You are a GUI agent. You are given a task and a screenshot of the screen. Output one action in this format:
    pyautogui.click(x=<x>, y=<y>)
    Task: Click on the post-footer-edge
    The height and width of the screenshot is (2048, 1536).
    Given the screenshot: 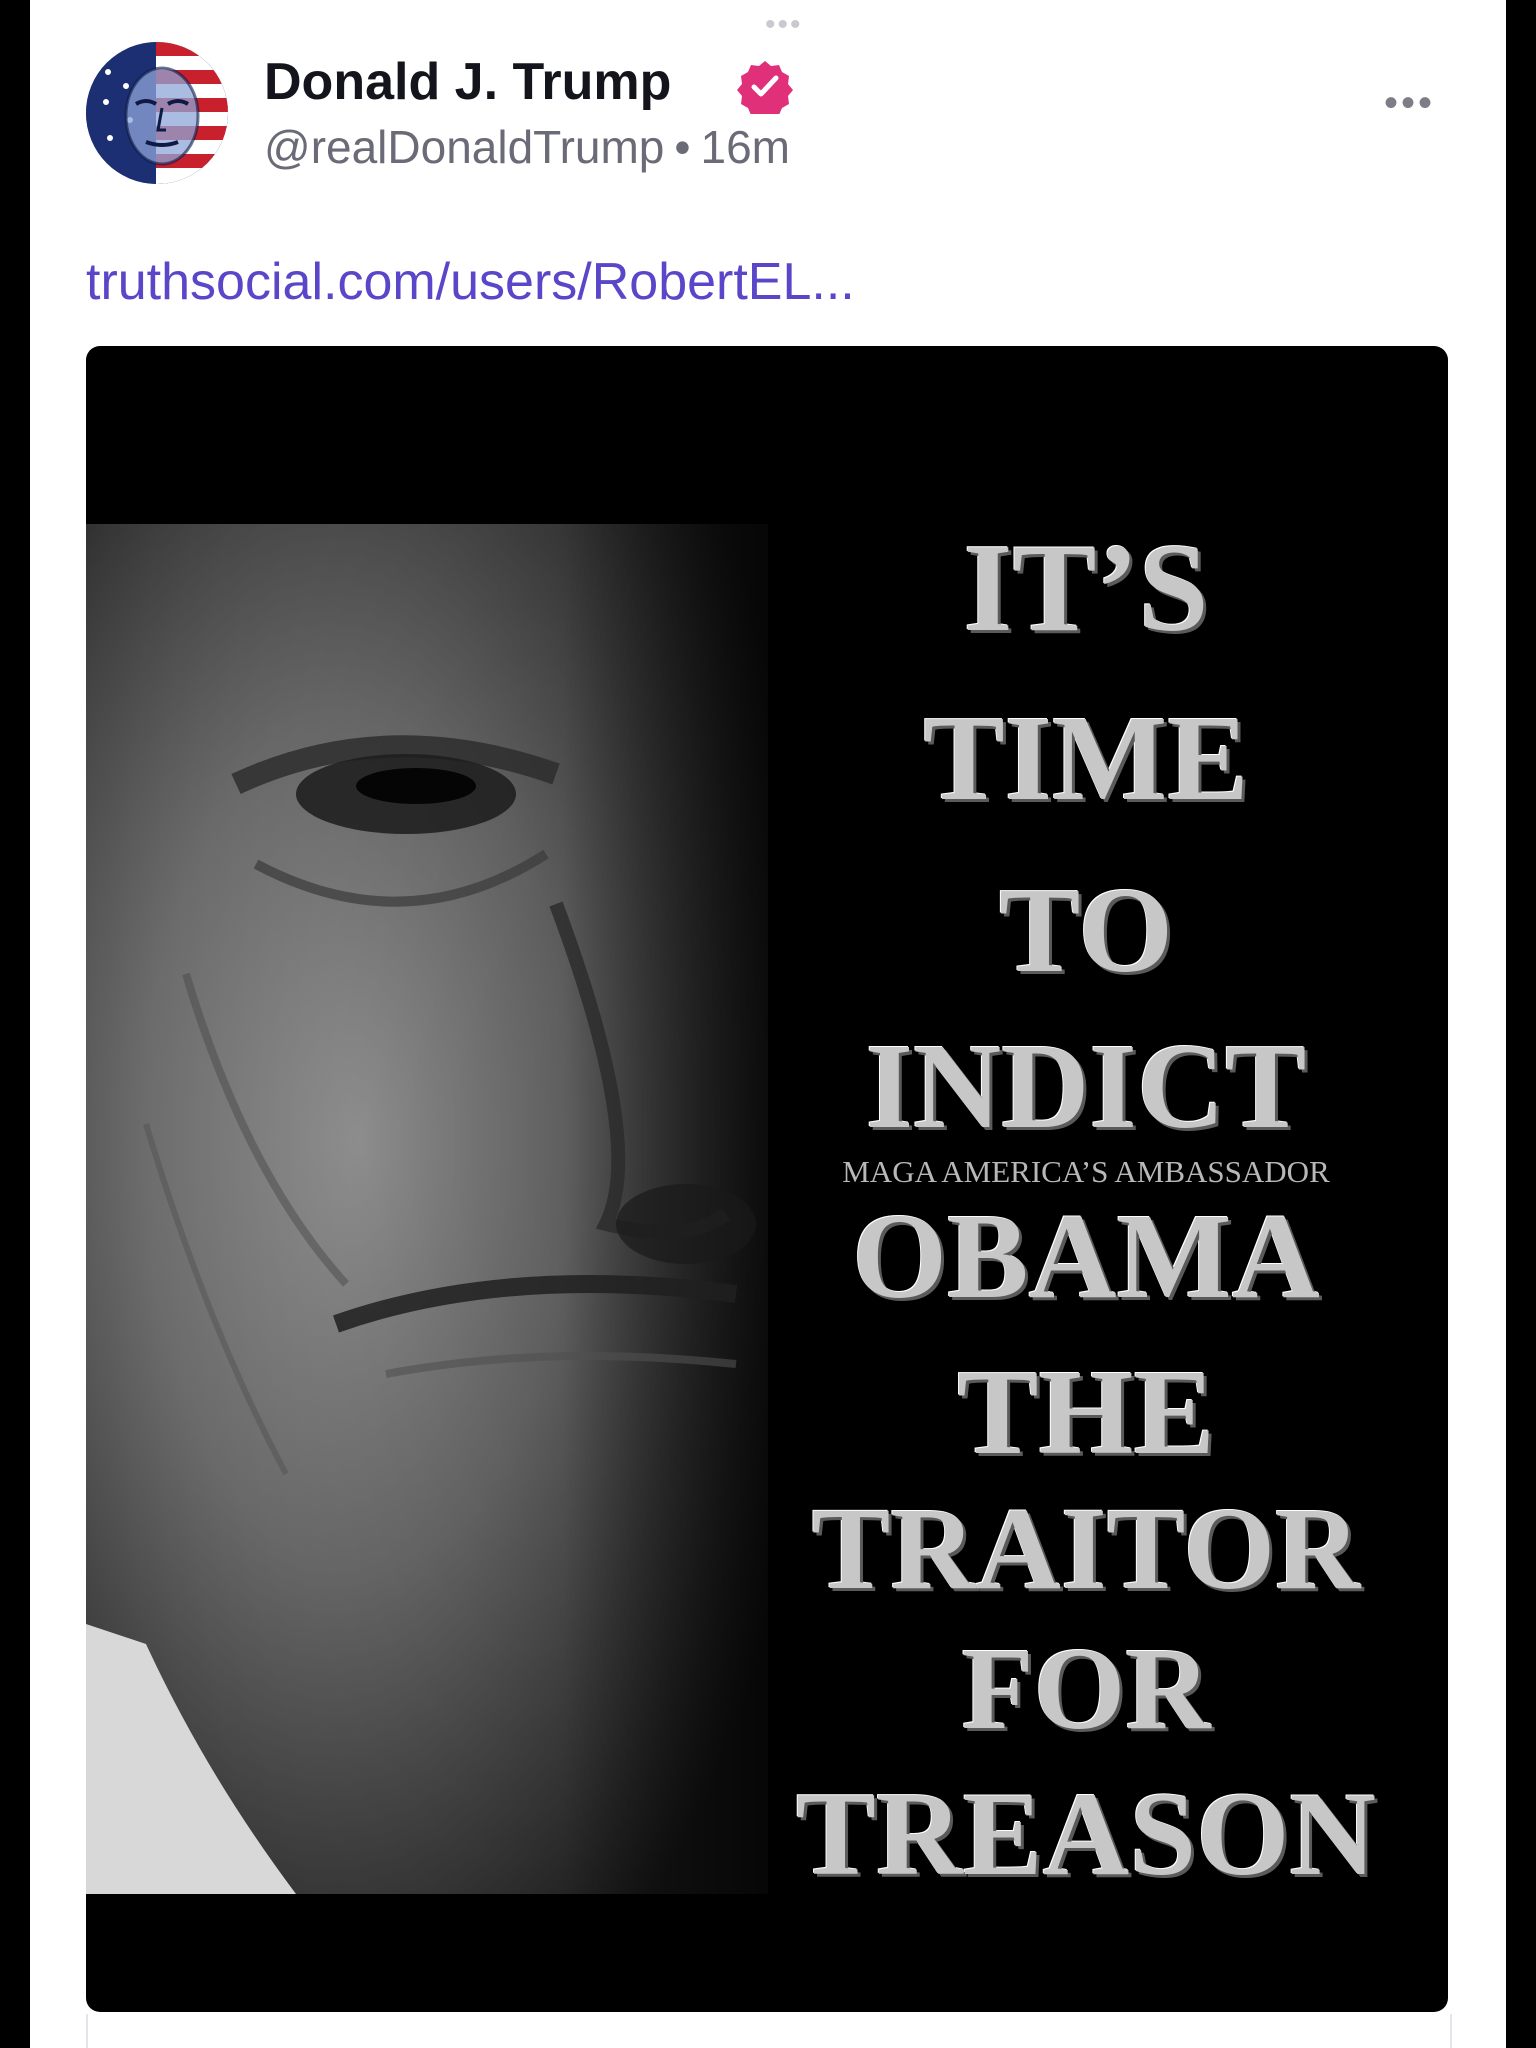 What is the action you would take?
    pyautogui.click(x=769, y=2031)
    